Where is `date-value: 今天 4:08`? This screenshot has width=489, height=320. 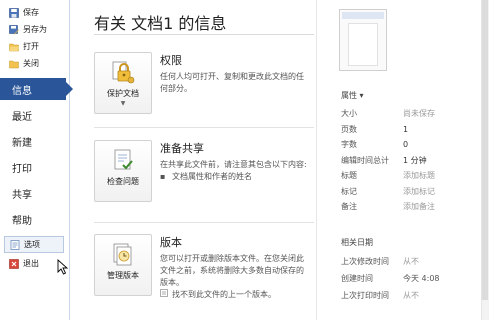
date-value: 今天 4:08 is located at coordinates (421, 278).